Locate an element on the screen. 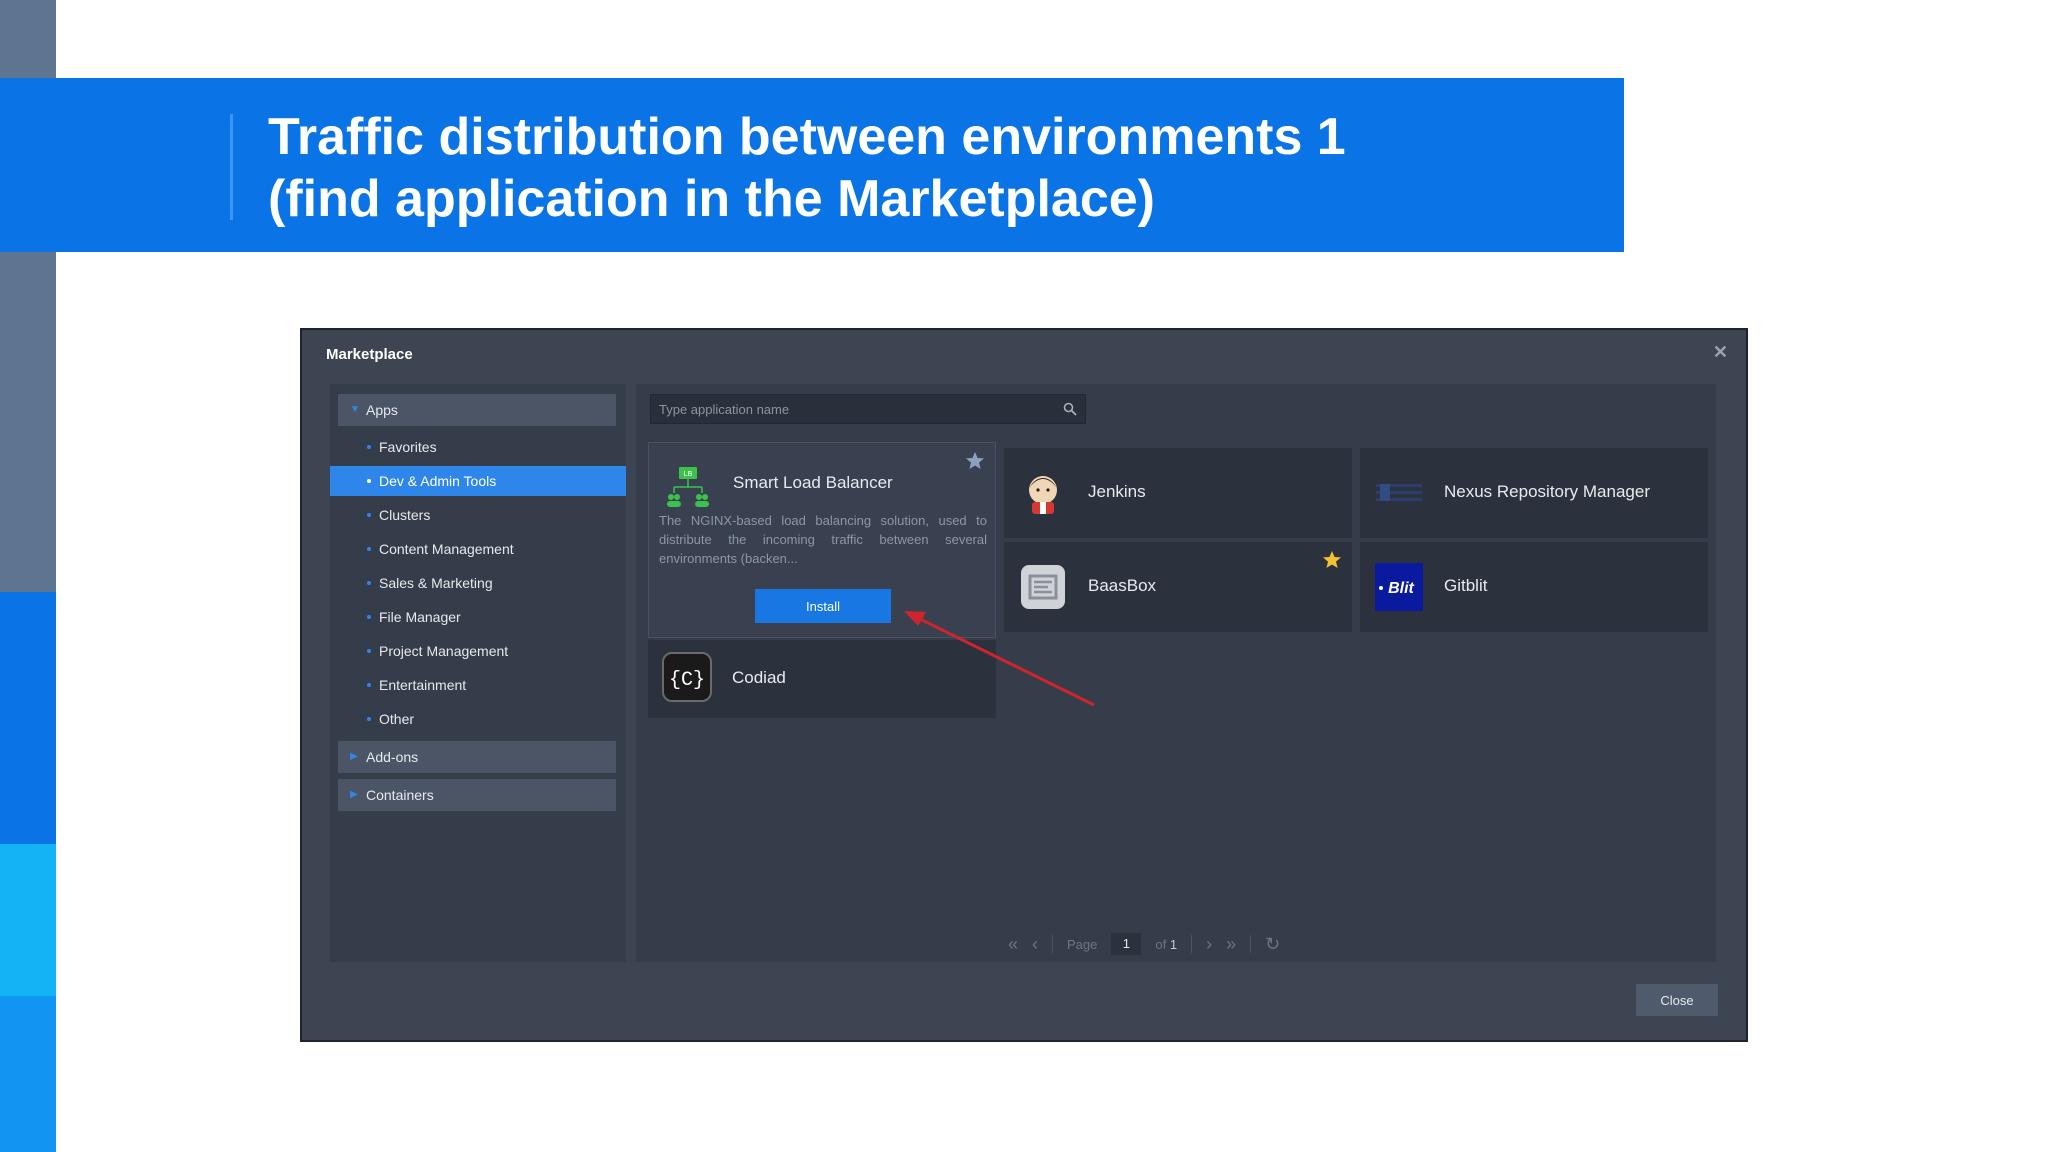 Image resolution: width=2048 pixels, height=1152 pixels. arrow-line is located at coordinates (1006, 661).